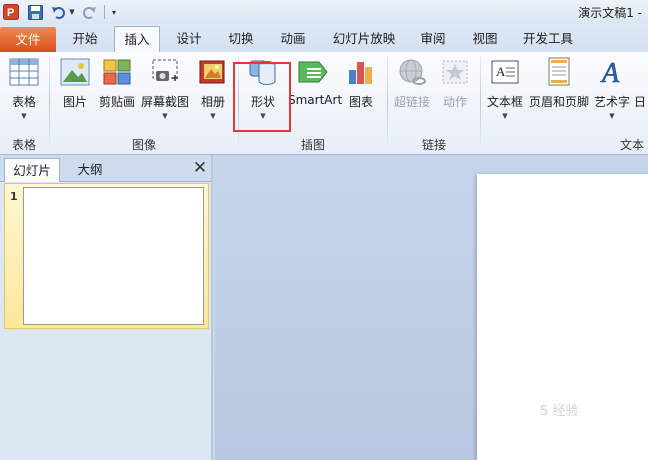 The image size is (648, 460). I want to click on textbox-button: A 文本框 ▼, so click(505, 92).